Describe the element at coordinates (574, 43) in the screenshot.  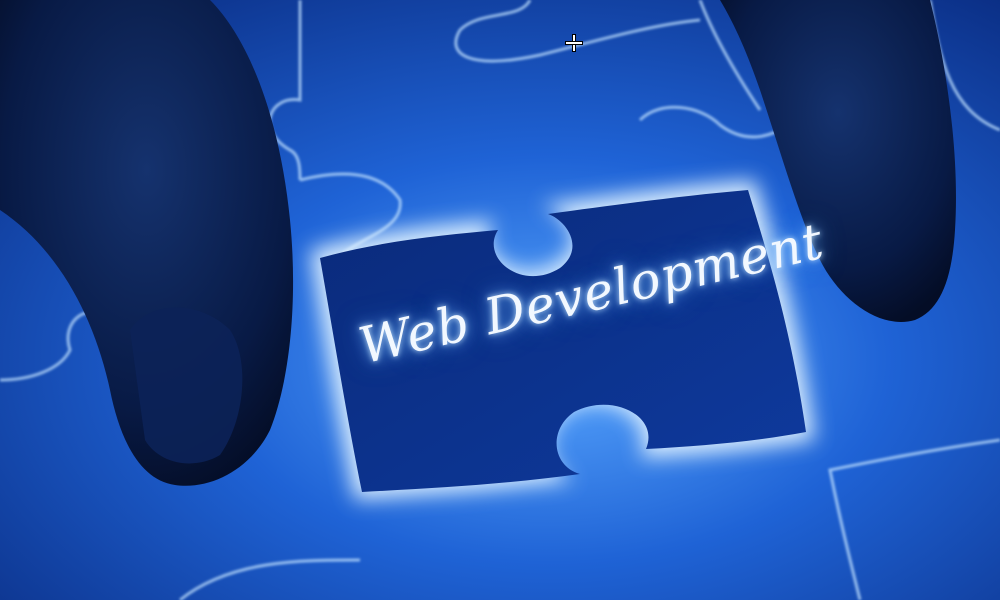
I see `crosshair-icon` at that location.